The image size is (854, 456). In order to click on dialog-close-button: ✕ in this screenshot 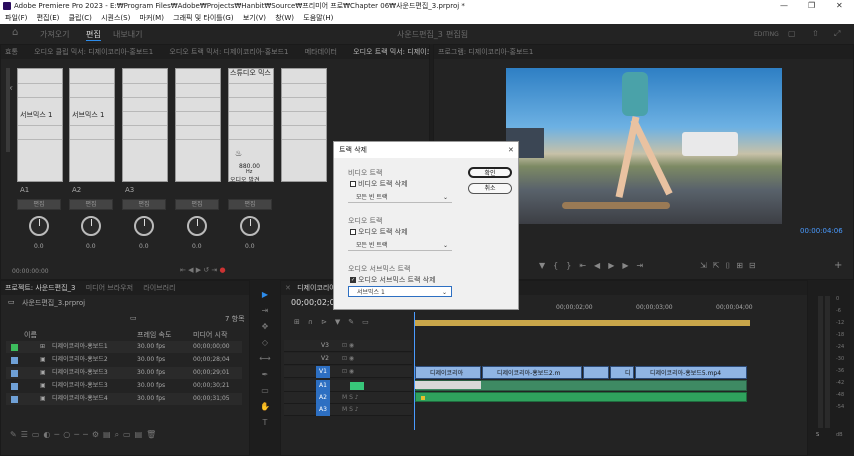, I will do `click(511, 150)`.